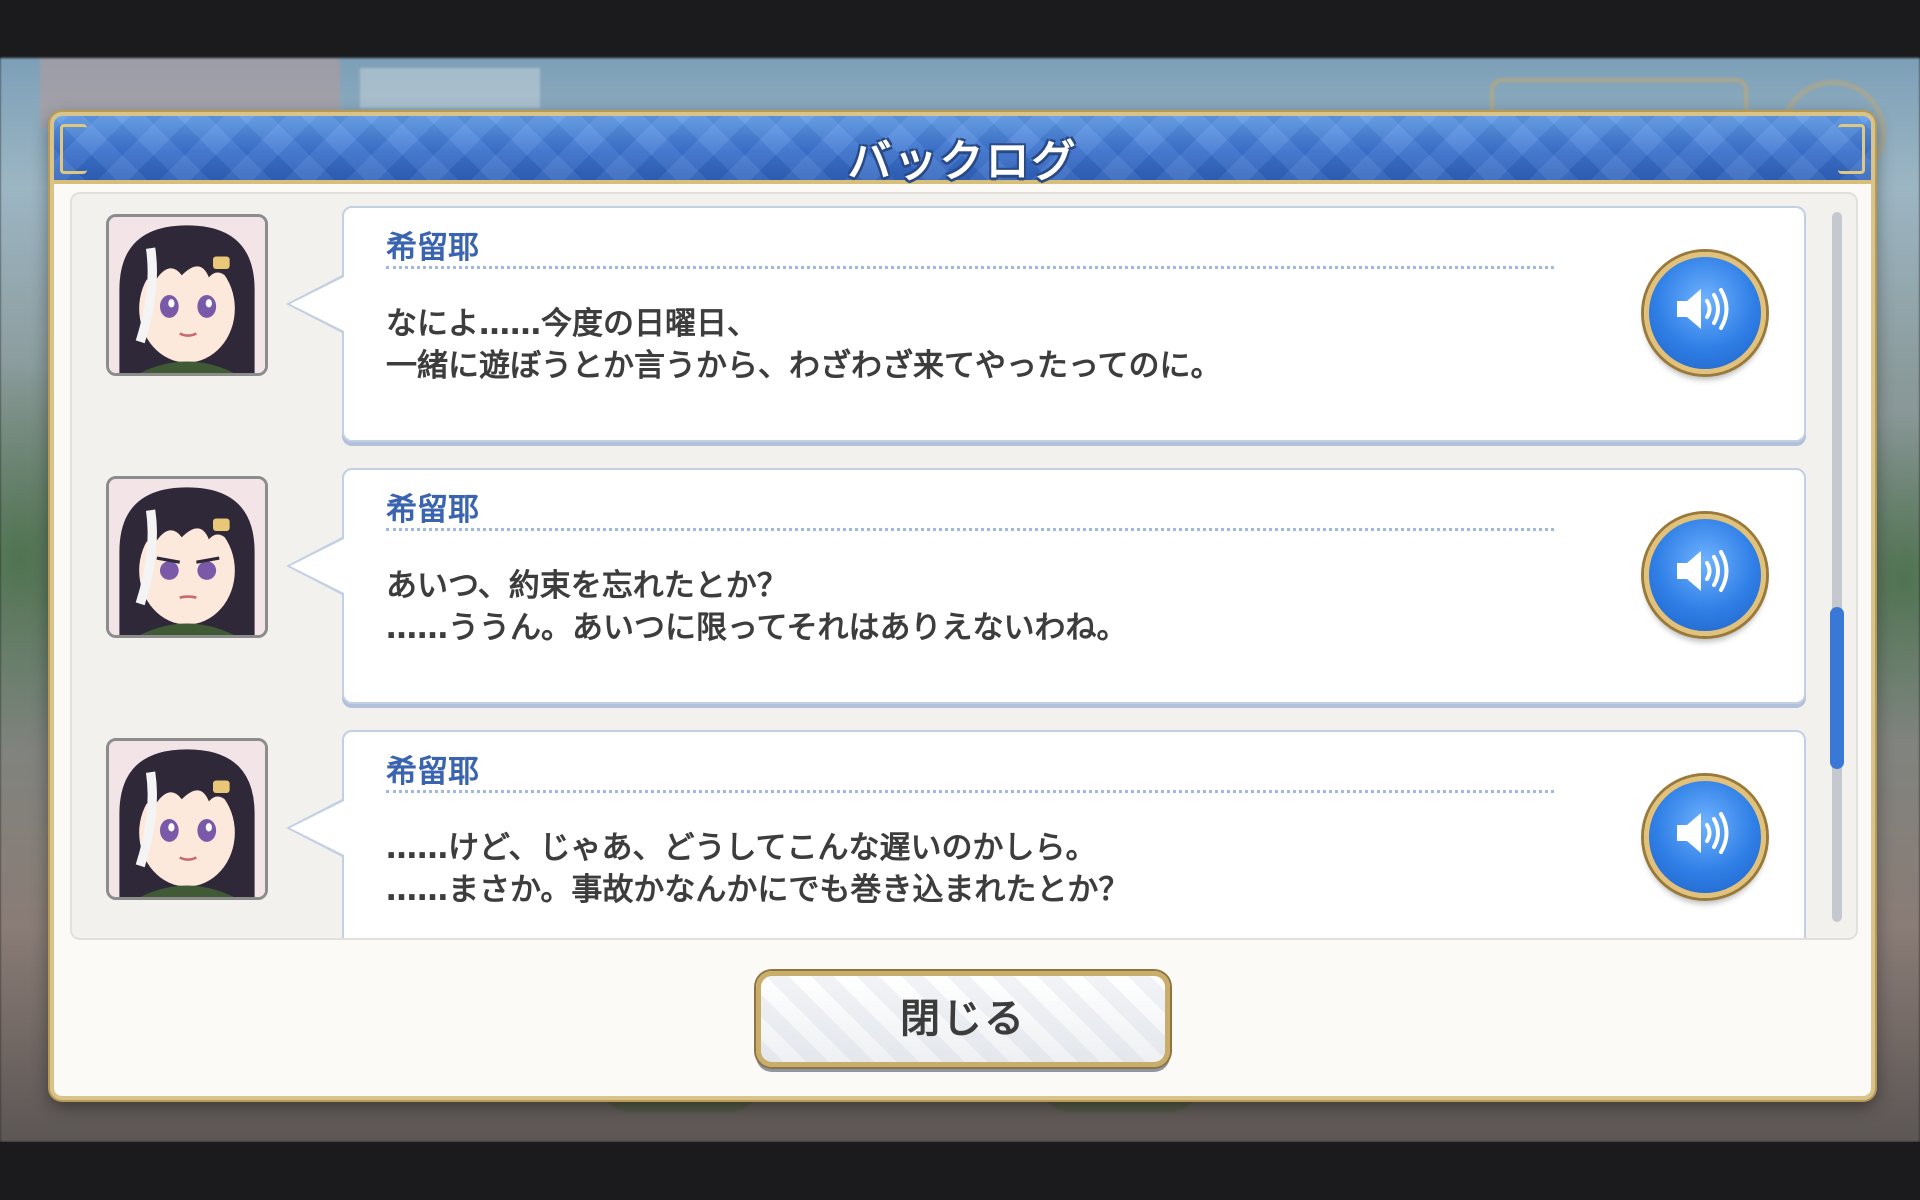  Describe the element at coordinates (960, 29) in the screenshot. I see `top-letterbox` at that location.